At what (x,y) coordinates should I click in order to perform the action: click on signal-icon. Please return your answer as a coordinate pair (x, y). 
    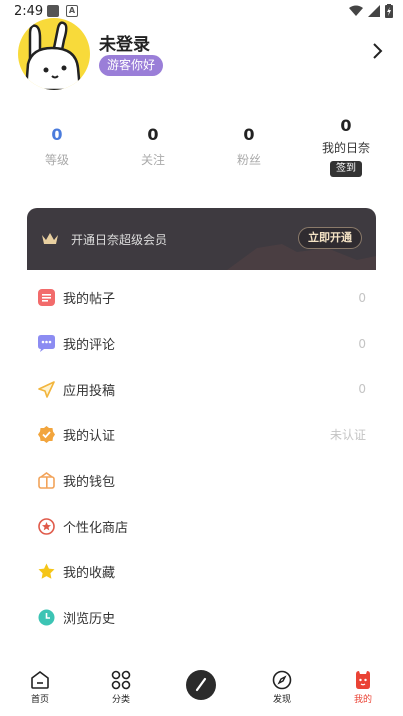
    Looking at the image, I should click on (374, 11).